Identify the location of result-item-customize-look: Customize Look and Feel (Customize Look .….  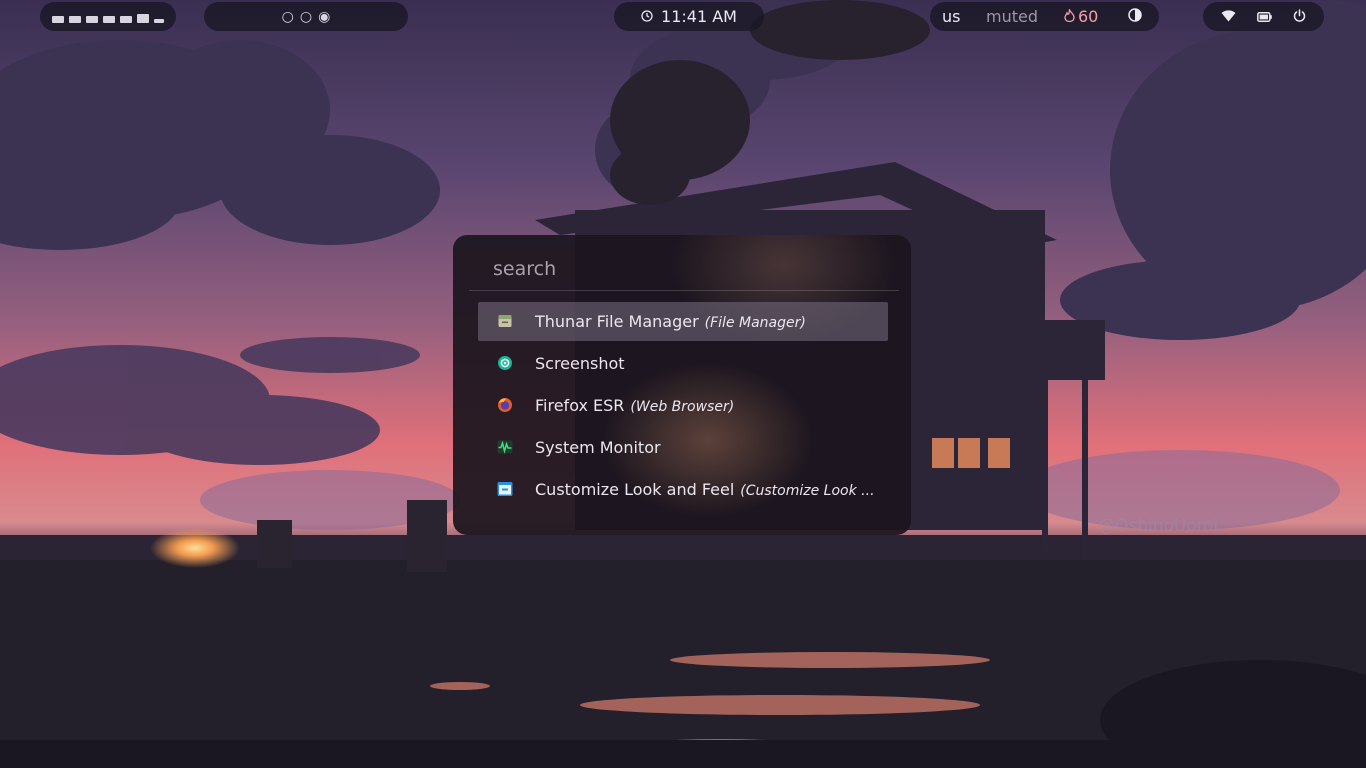
(683, 489).